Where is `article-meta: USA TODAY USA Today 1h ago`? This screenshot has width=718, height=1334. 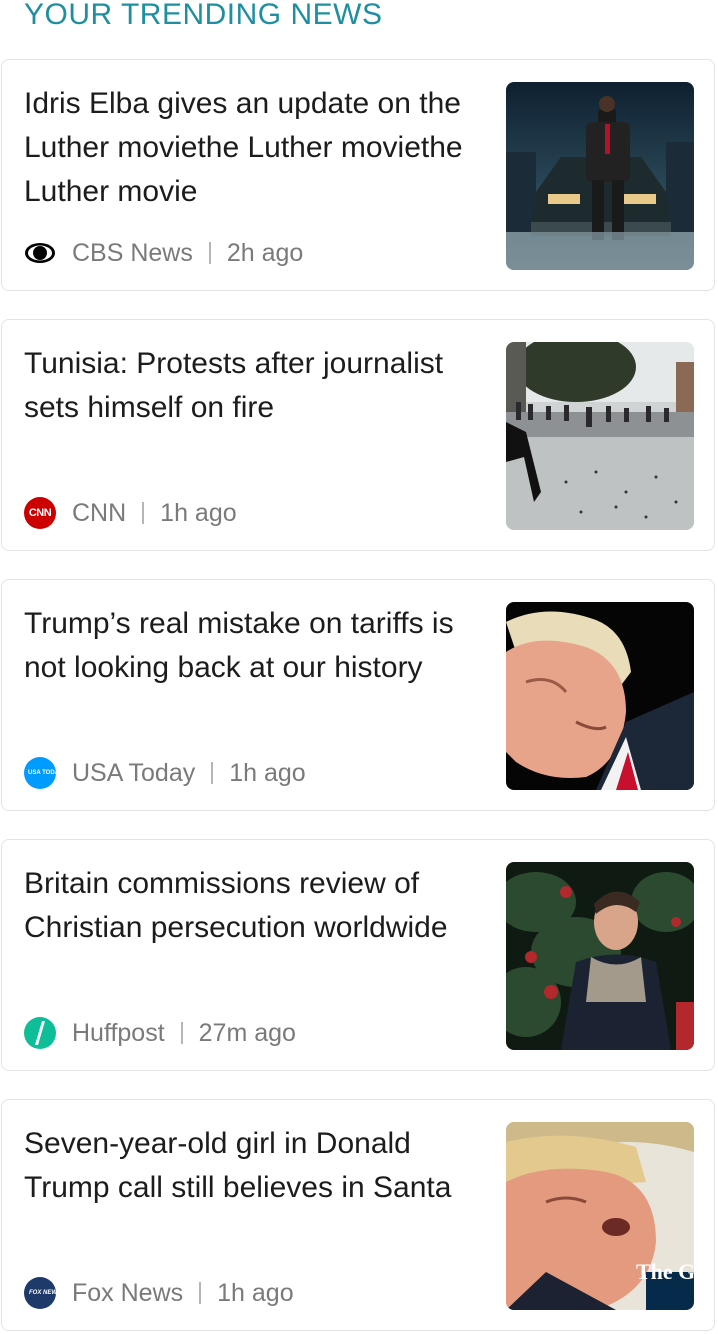 article-meta: USA TODAY USA Today 1h ago is located at coordinates (165, 773).